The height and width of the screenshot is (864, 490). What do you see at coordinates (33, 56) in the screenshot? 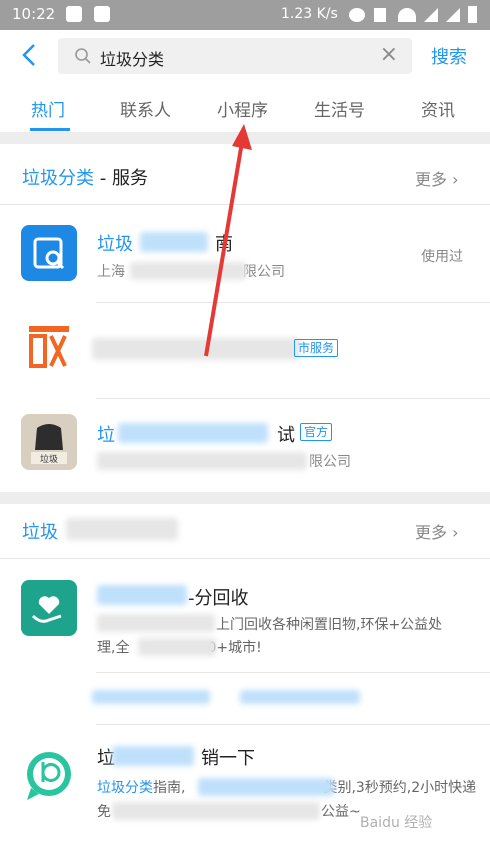
I see `back-icon` at bounding box center [33, 56].